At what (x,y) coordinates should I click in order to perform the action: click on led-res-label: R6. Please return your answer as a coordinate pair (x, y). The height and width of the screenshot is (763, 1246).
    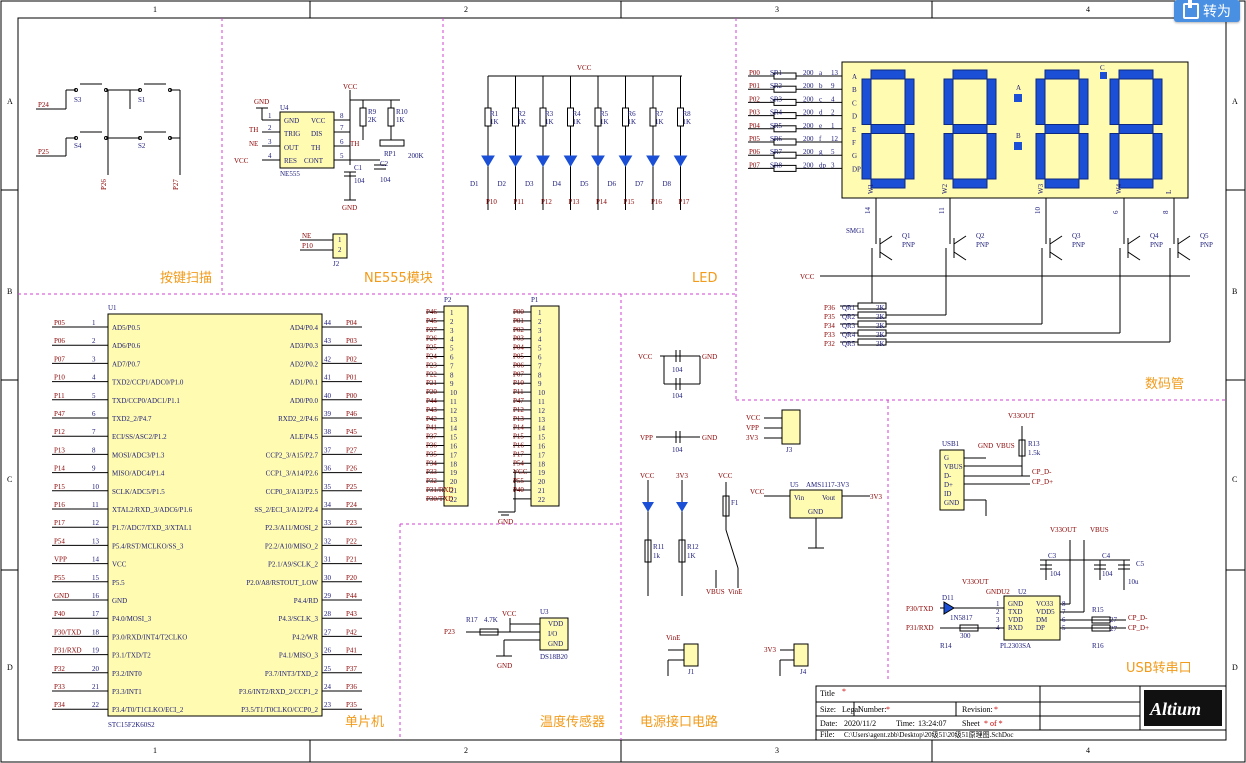
    Looking at the image, I should click on (632, 114).